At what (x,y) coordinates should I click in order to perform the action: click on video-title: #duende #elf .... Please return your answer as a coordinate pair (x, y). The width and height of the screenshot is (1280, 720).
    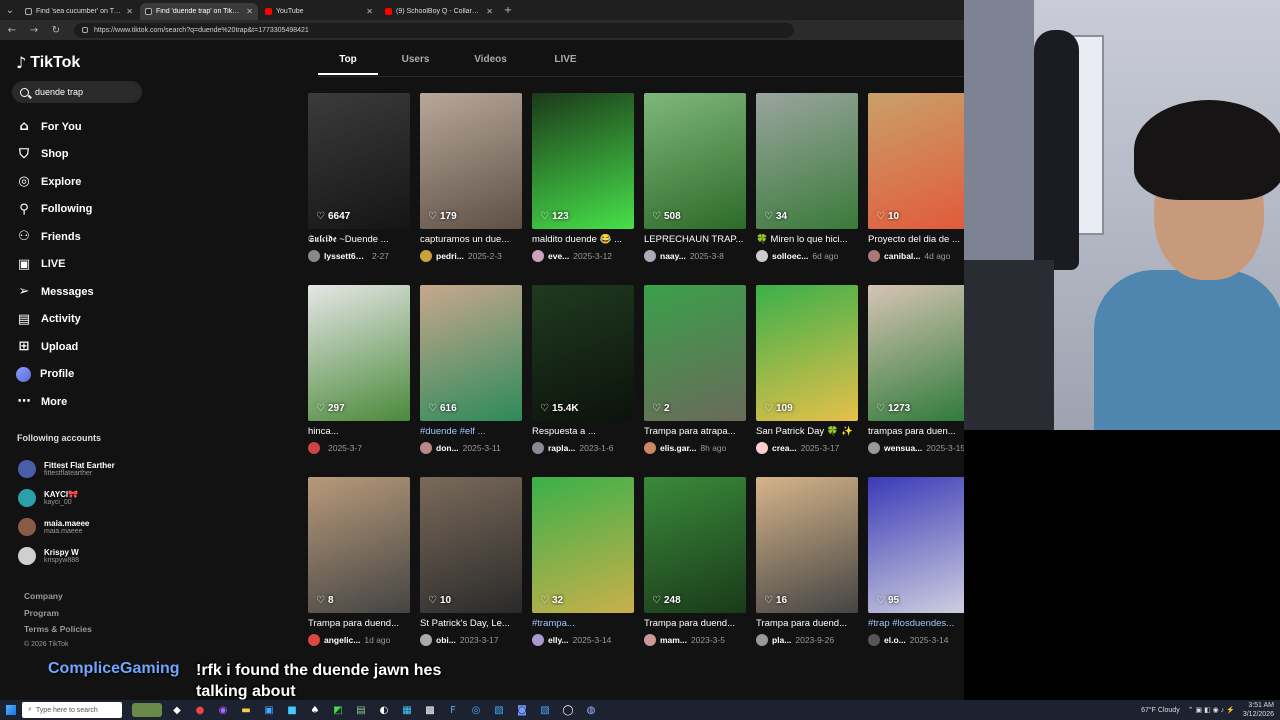
    Looking at the image, I should click on (471, 431).